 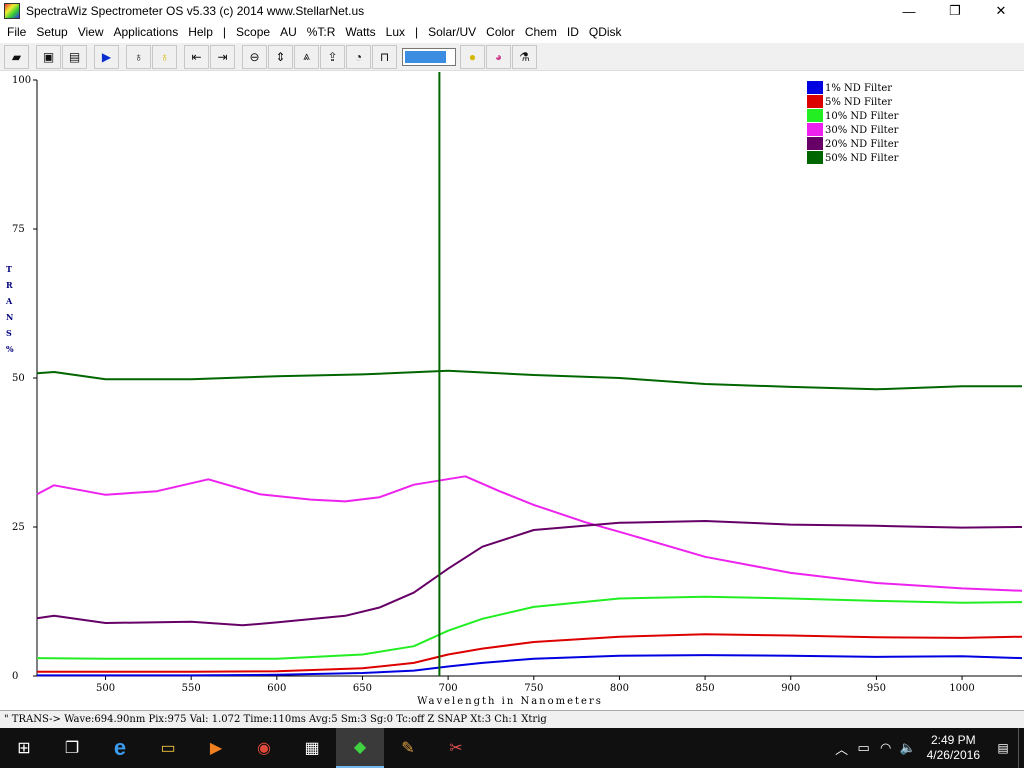 I want to click on autoscale-y-button: ⇕, so click(x=280, y=56).